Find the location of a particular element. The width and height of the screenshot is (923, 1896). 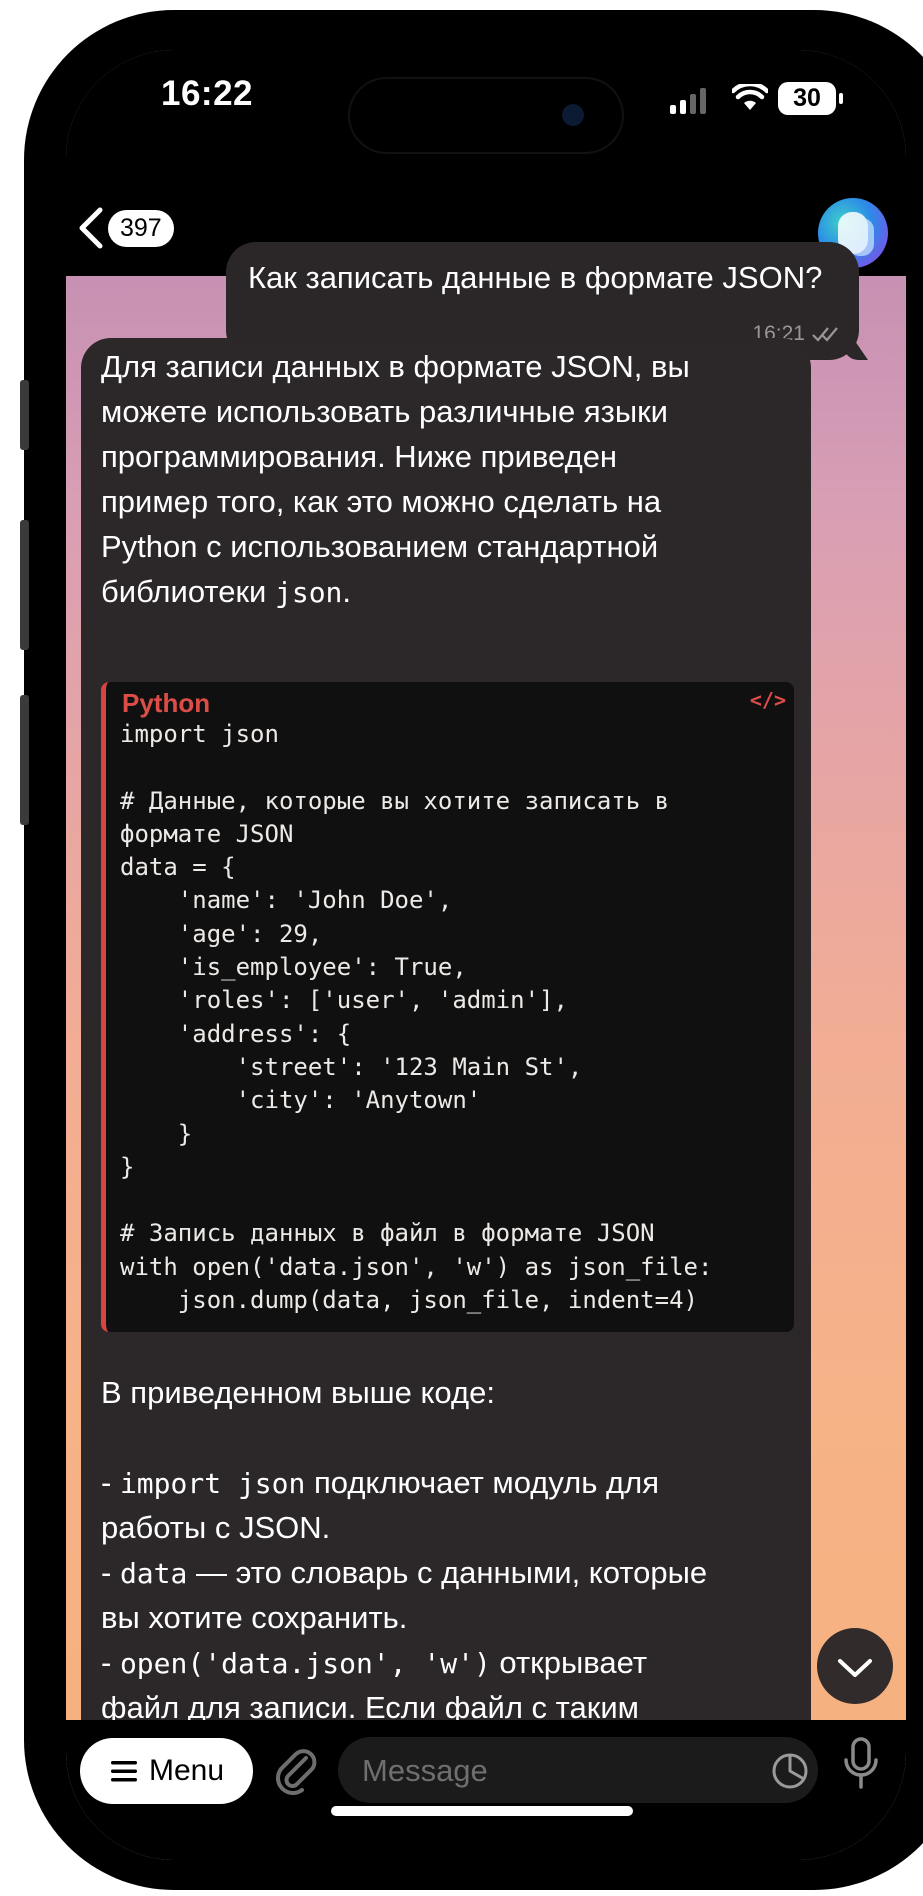

chevron-down-icon is located at coordinates (855, 1668).